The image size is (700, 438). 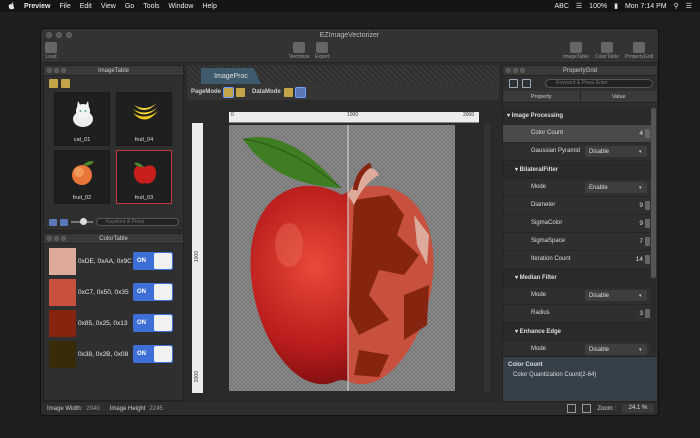 I want to click on minimize-window-button, so click(x=59, y=35).